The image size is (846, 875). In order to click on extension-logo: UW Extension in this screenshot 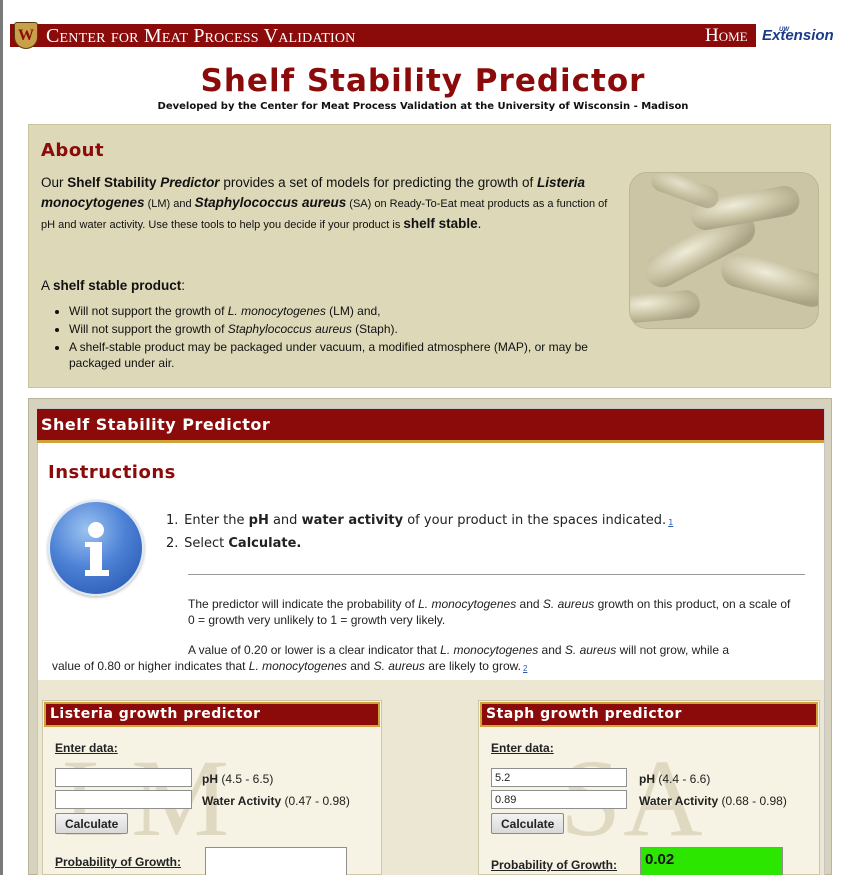, I will do `click(798, 35)`.